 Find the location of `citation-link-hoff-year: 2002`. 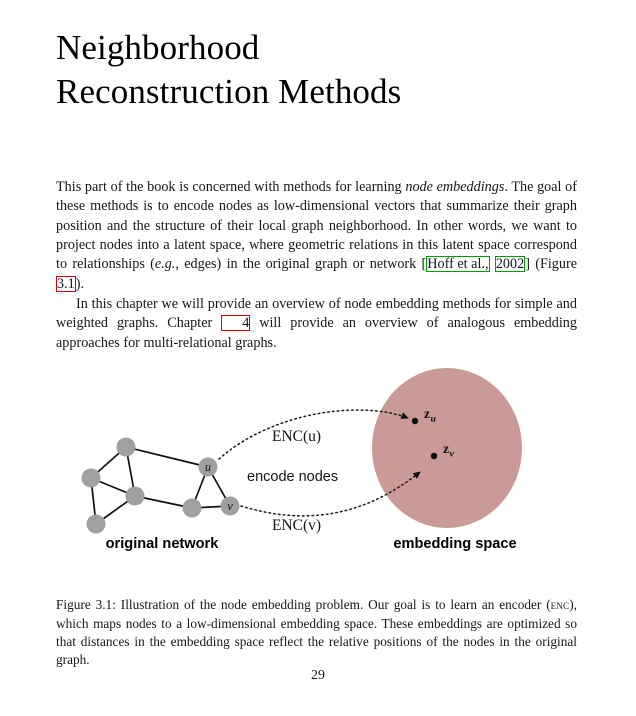

citation-link-hoff-year: 2002 is located at coordinates (510, 264).